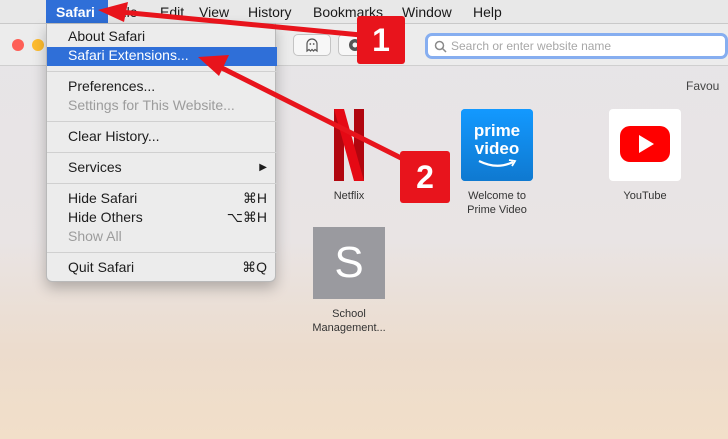  I want to click on favourites-header: Favou, so click(703, 86).